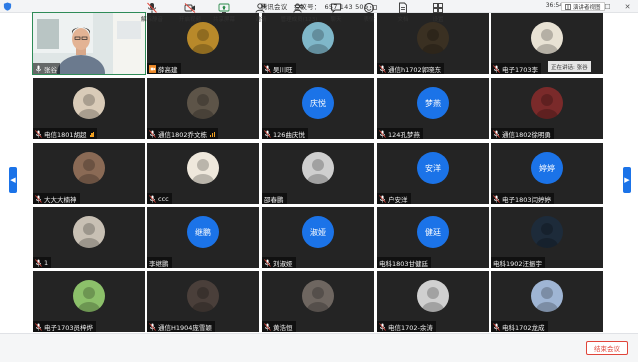  I want to click on participant-name-bar: 李继鹏, so click(159, 262).